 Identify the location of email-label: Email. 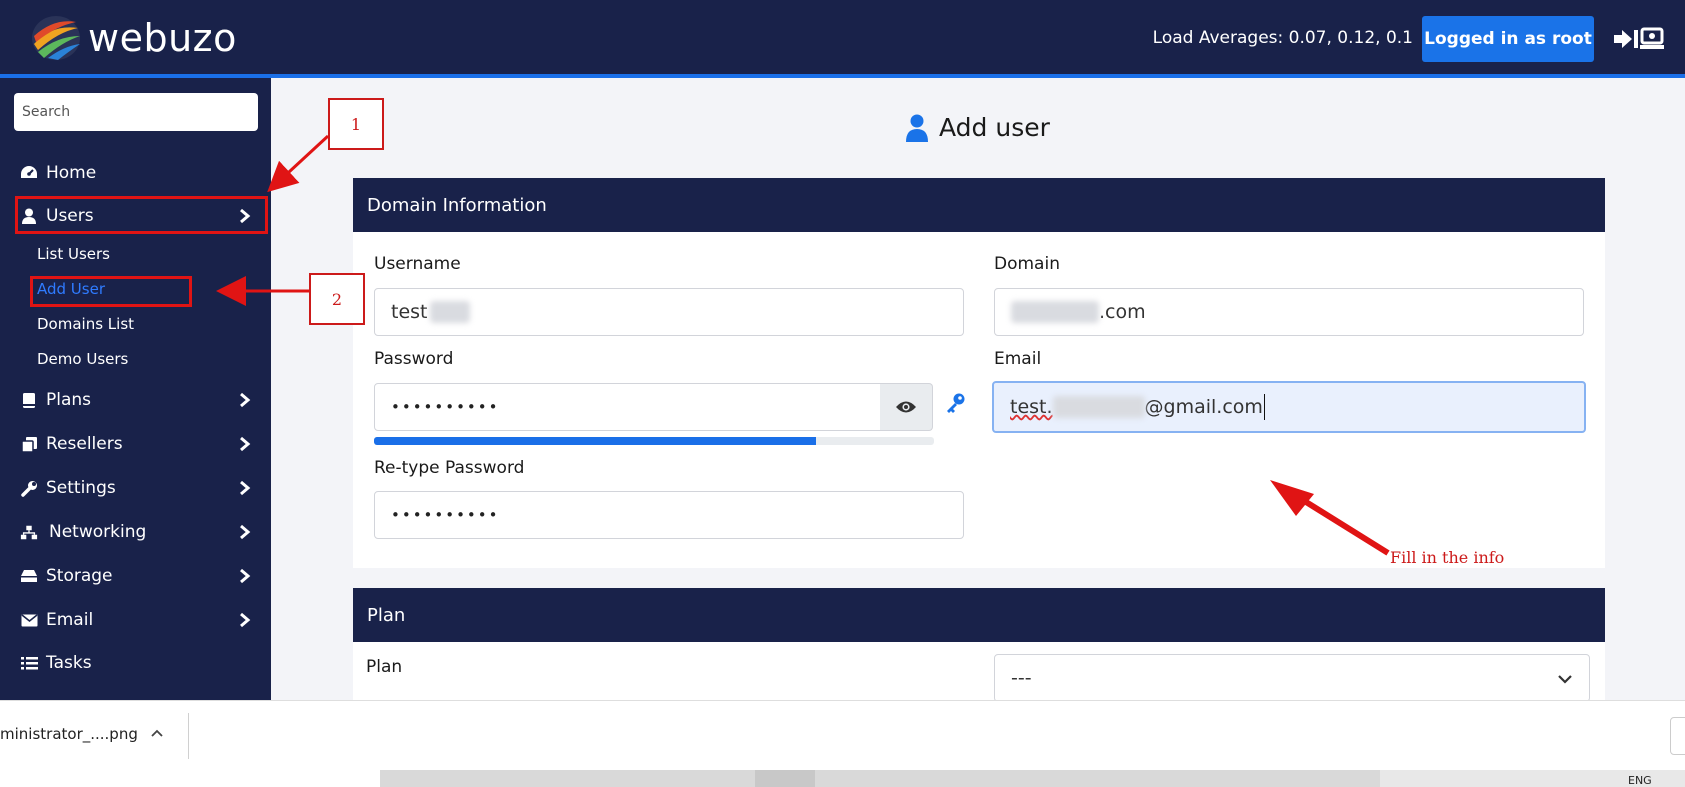
(1018, 359).